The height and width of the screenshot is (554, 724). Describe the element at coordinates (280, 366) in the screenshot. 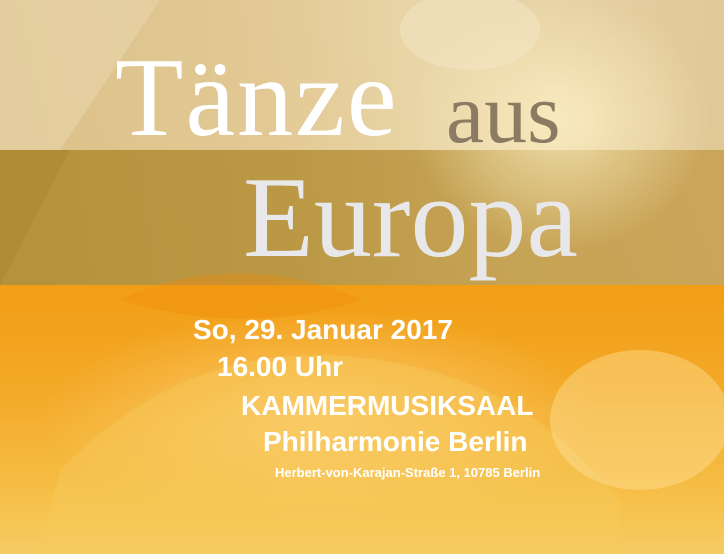

I see `event-time: 16.00 Uhr` at that location.